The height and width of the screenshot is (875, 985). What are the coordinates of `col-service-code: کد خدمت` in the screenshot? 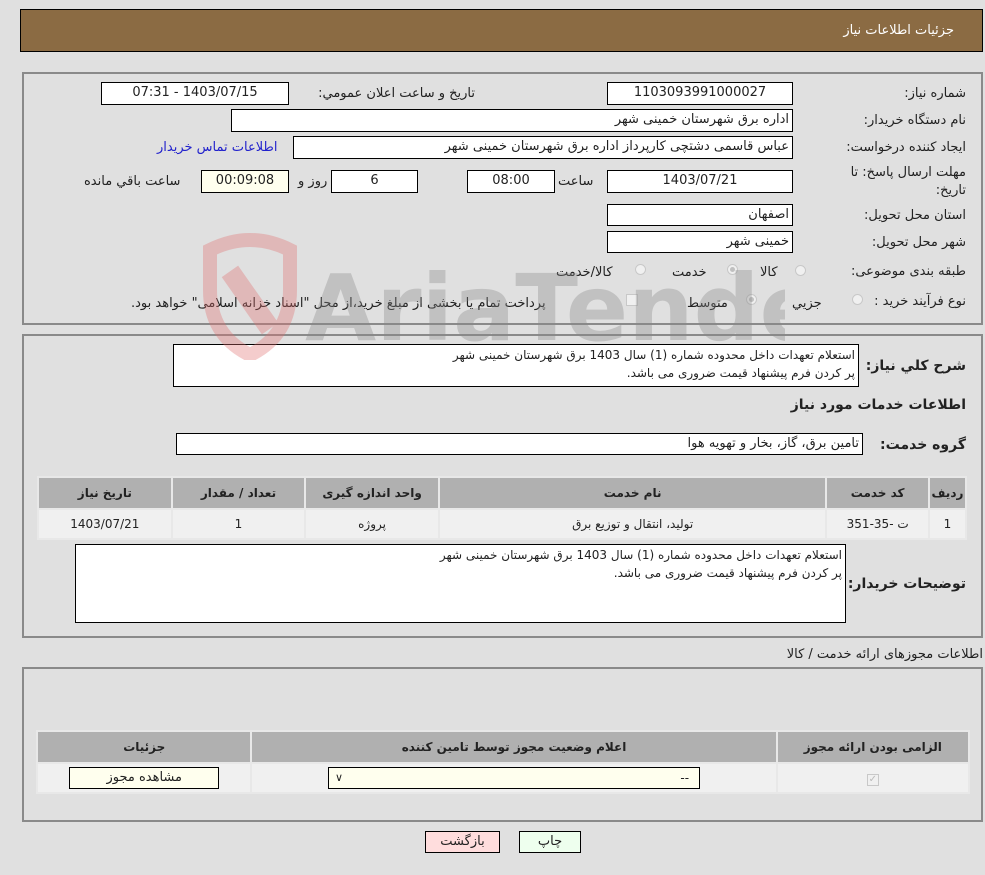 It's located at (877, 493).